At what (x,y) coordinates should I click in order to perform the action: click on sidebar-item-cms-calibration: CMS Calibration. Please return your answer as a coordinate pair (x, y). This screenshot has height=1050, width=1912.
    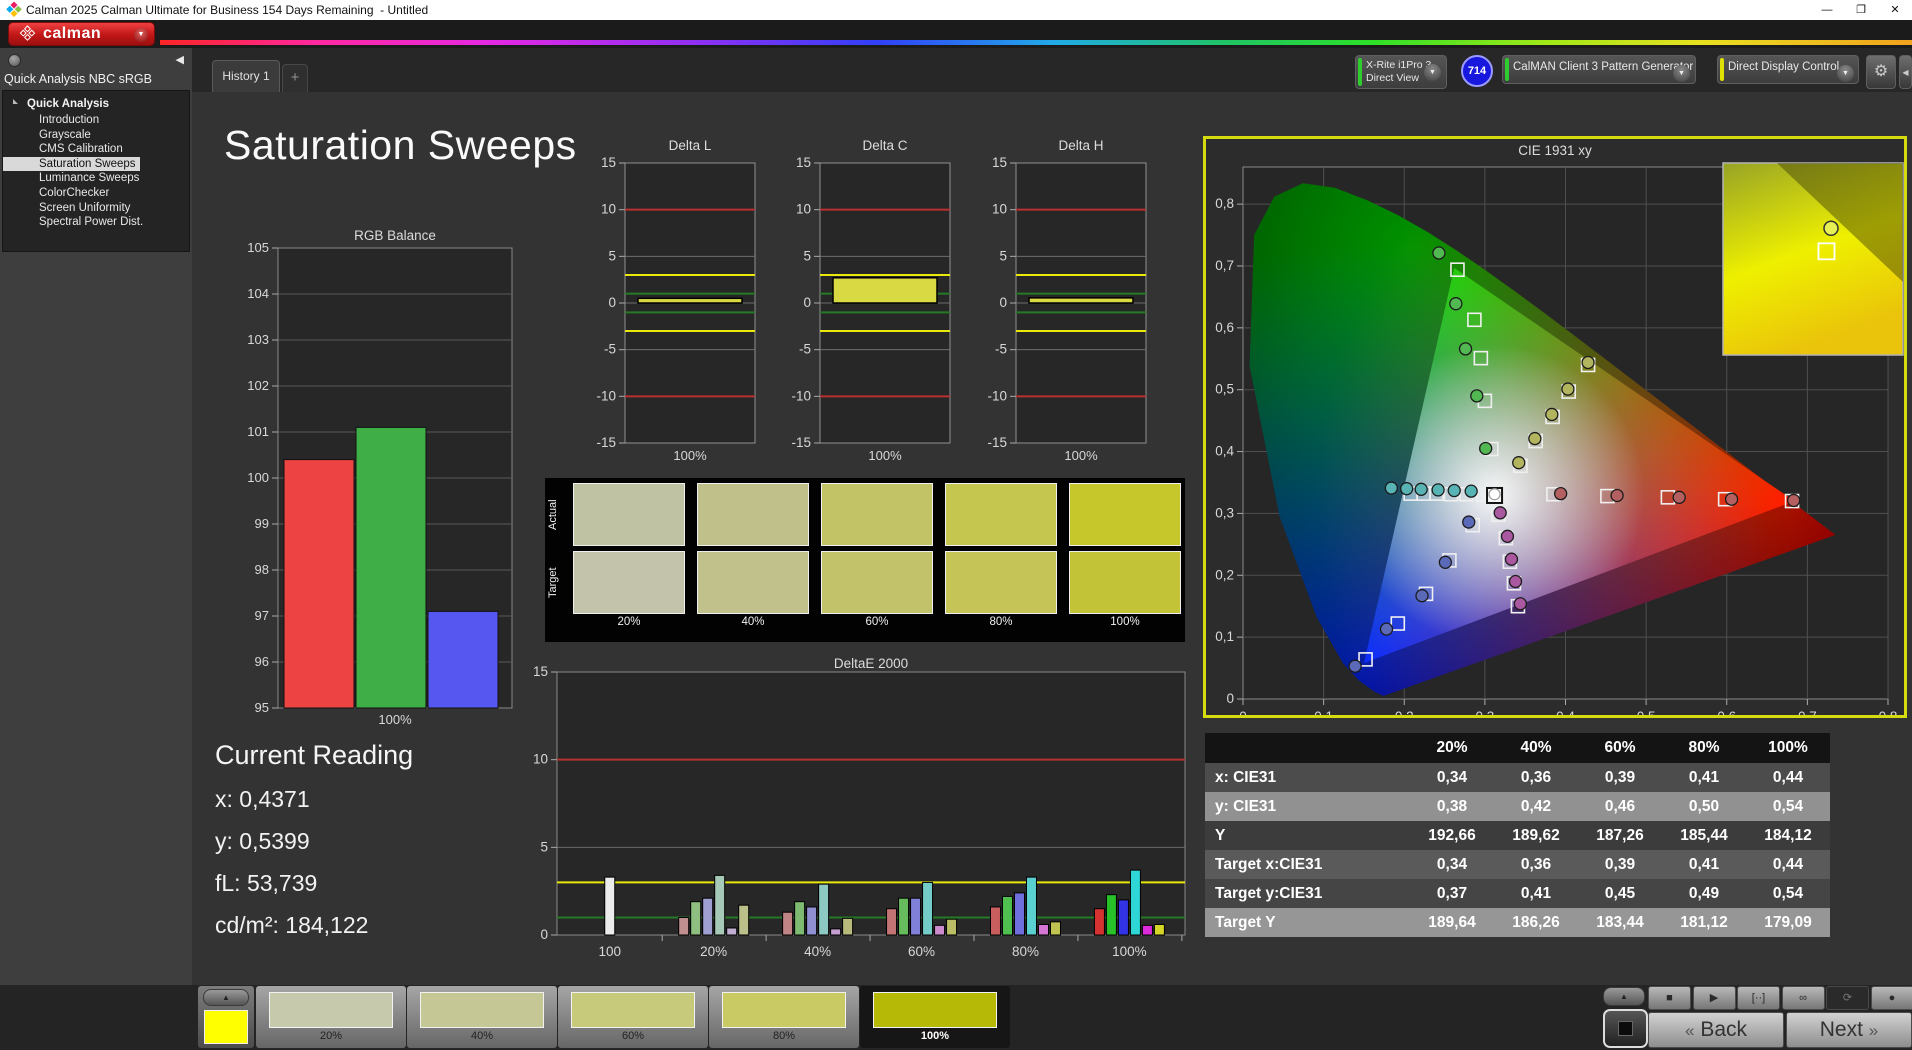
    Looking at the image, I should click on (96, 149).